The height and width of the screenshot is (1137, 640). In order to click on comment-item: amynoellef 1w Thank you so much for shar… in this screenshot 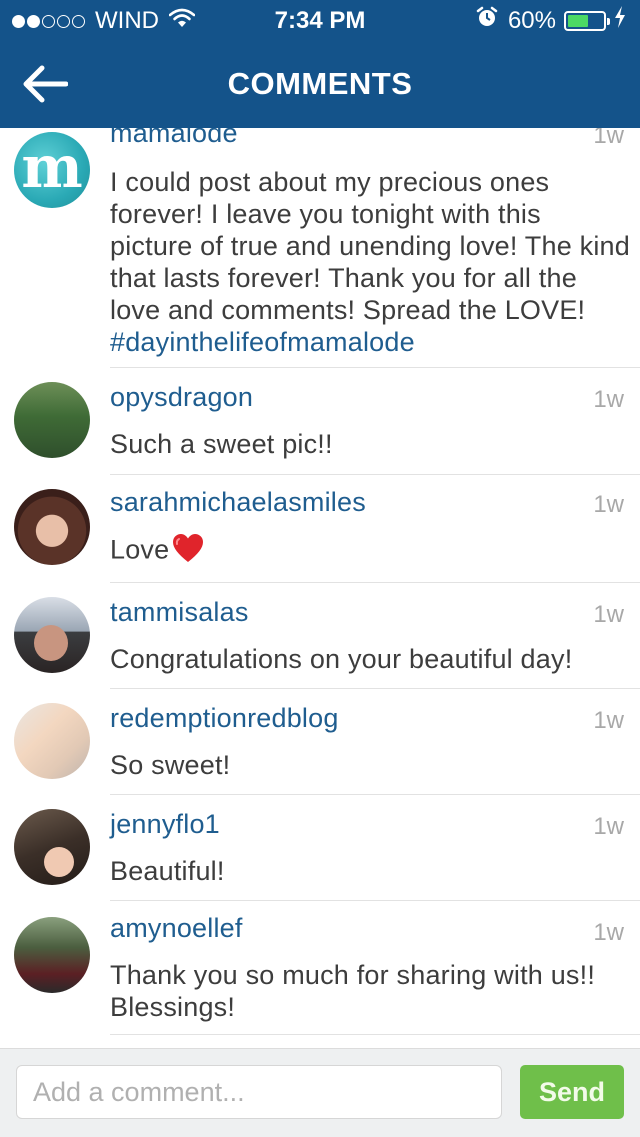, I will do `click(320, 968)`.